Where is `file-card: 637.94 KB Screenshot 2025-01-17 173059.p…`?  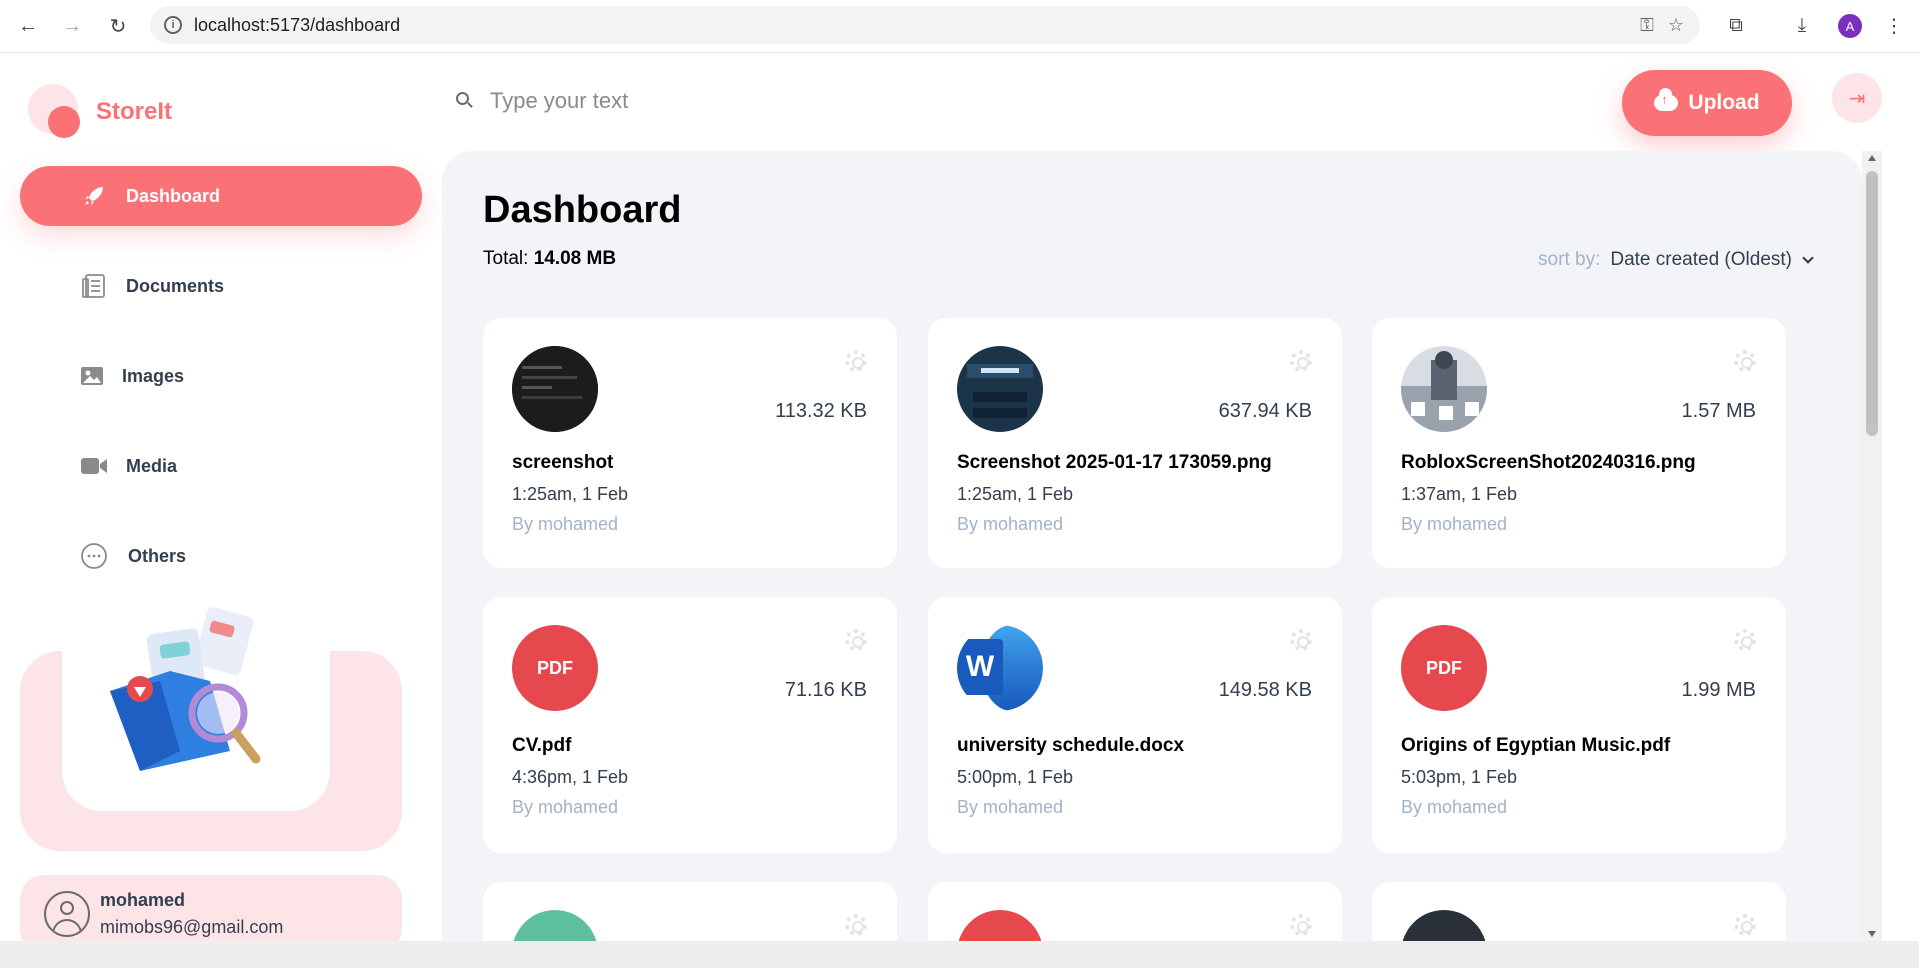 file-card: 637.94 KB Screenshot 2025-01-17 173059.p… is located at coordinates (1135, 443).